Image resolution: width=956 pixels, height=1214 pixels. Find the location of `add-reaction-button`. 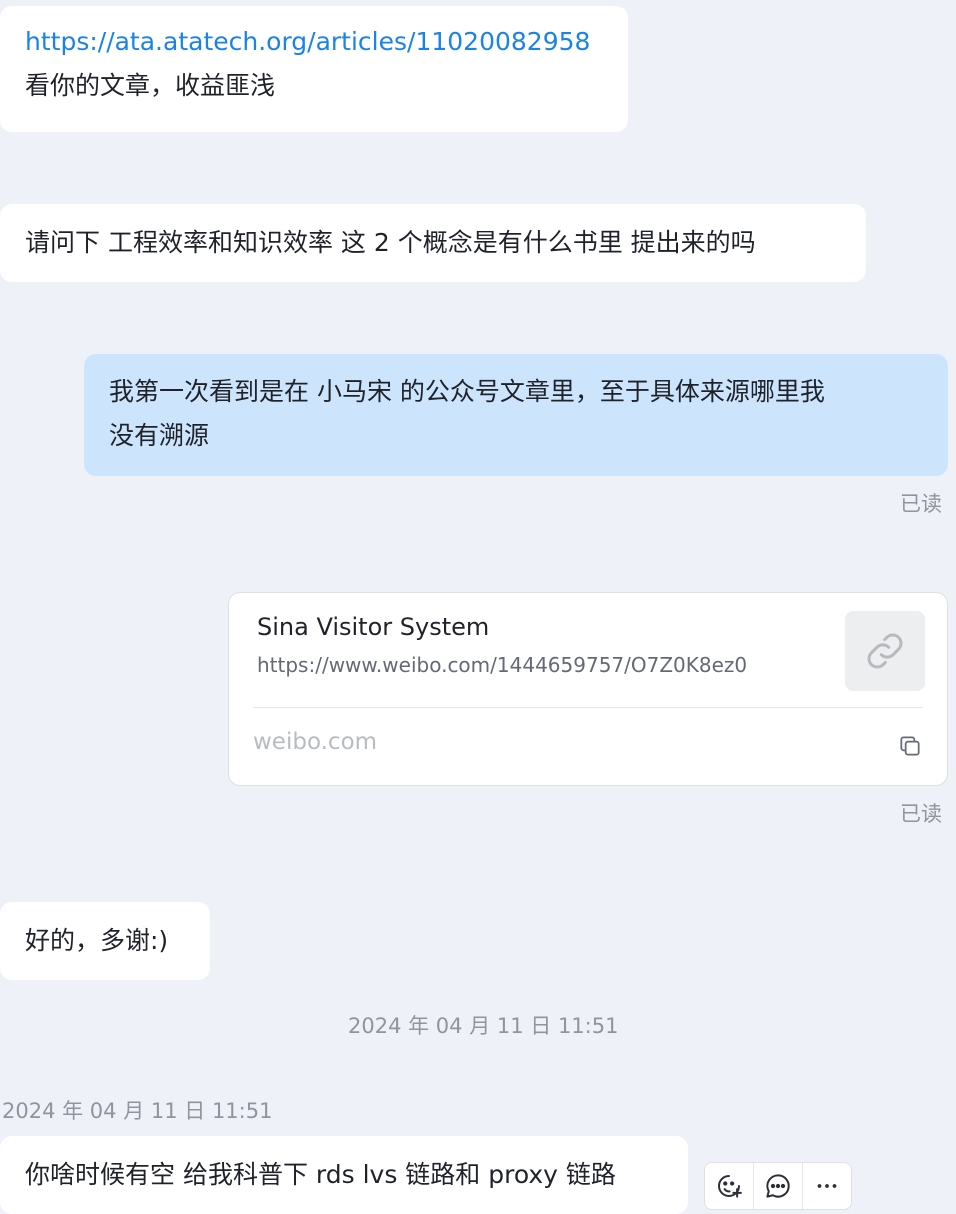

add-reaction-button is located at coordinates (729, 1186).